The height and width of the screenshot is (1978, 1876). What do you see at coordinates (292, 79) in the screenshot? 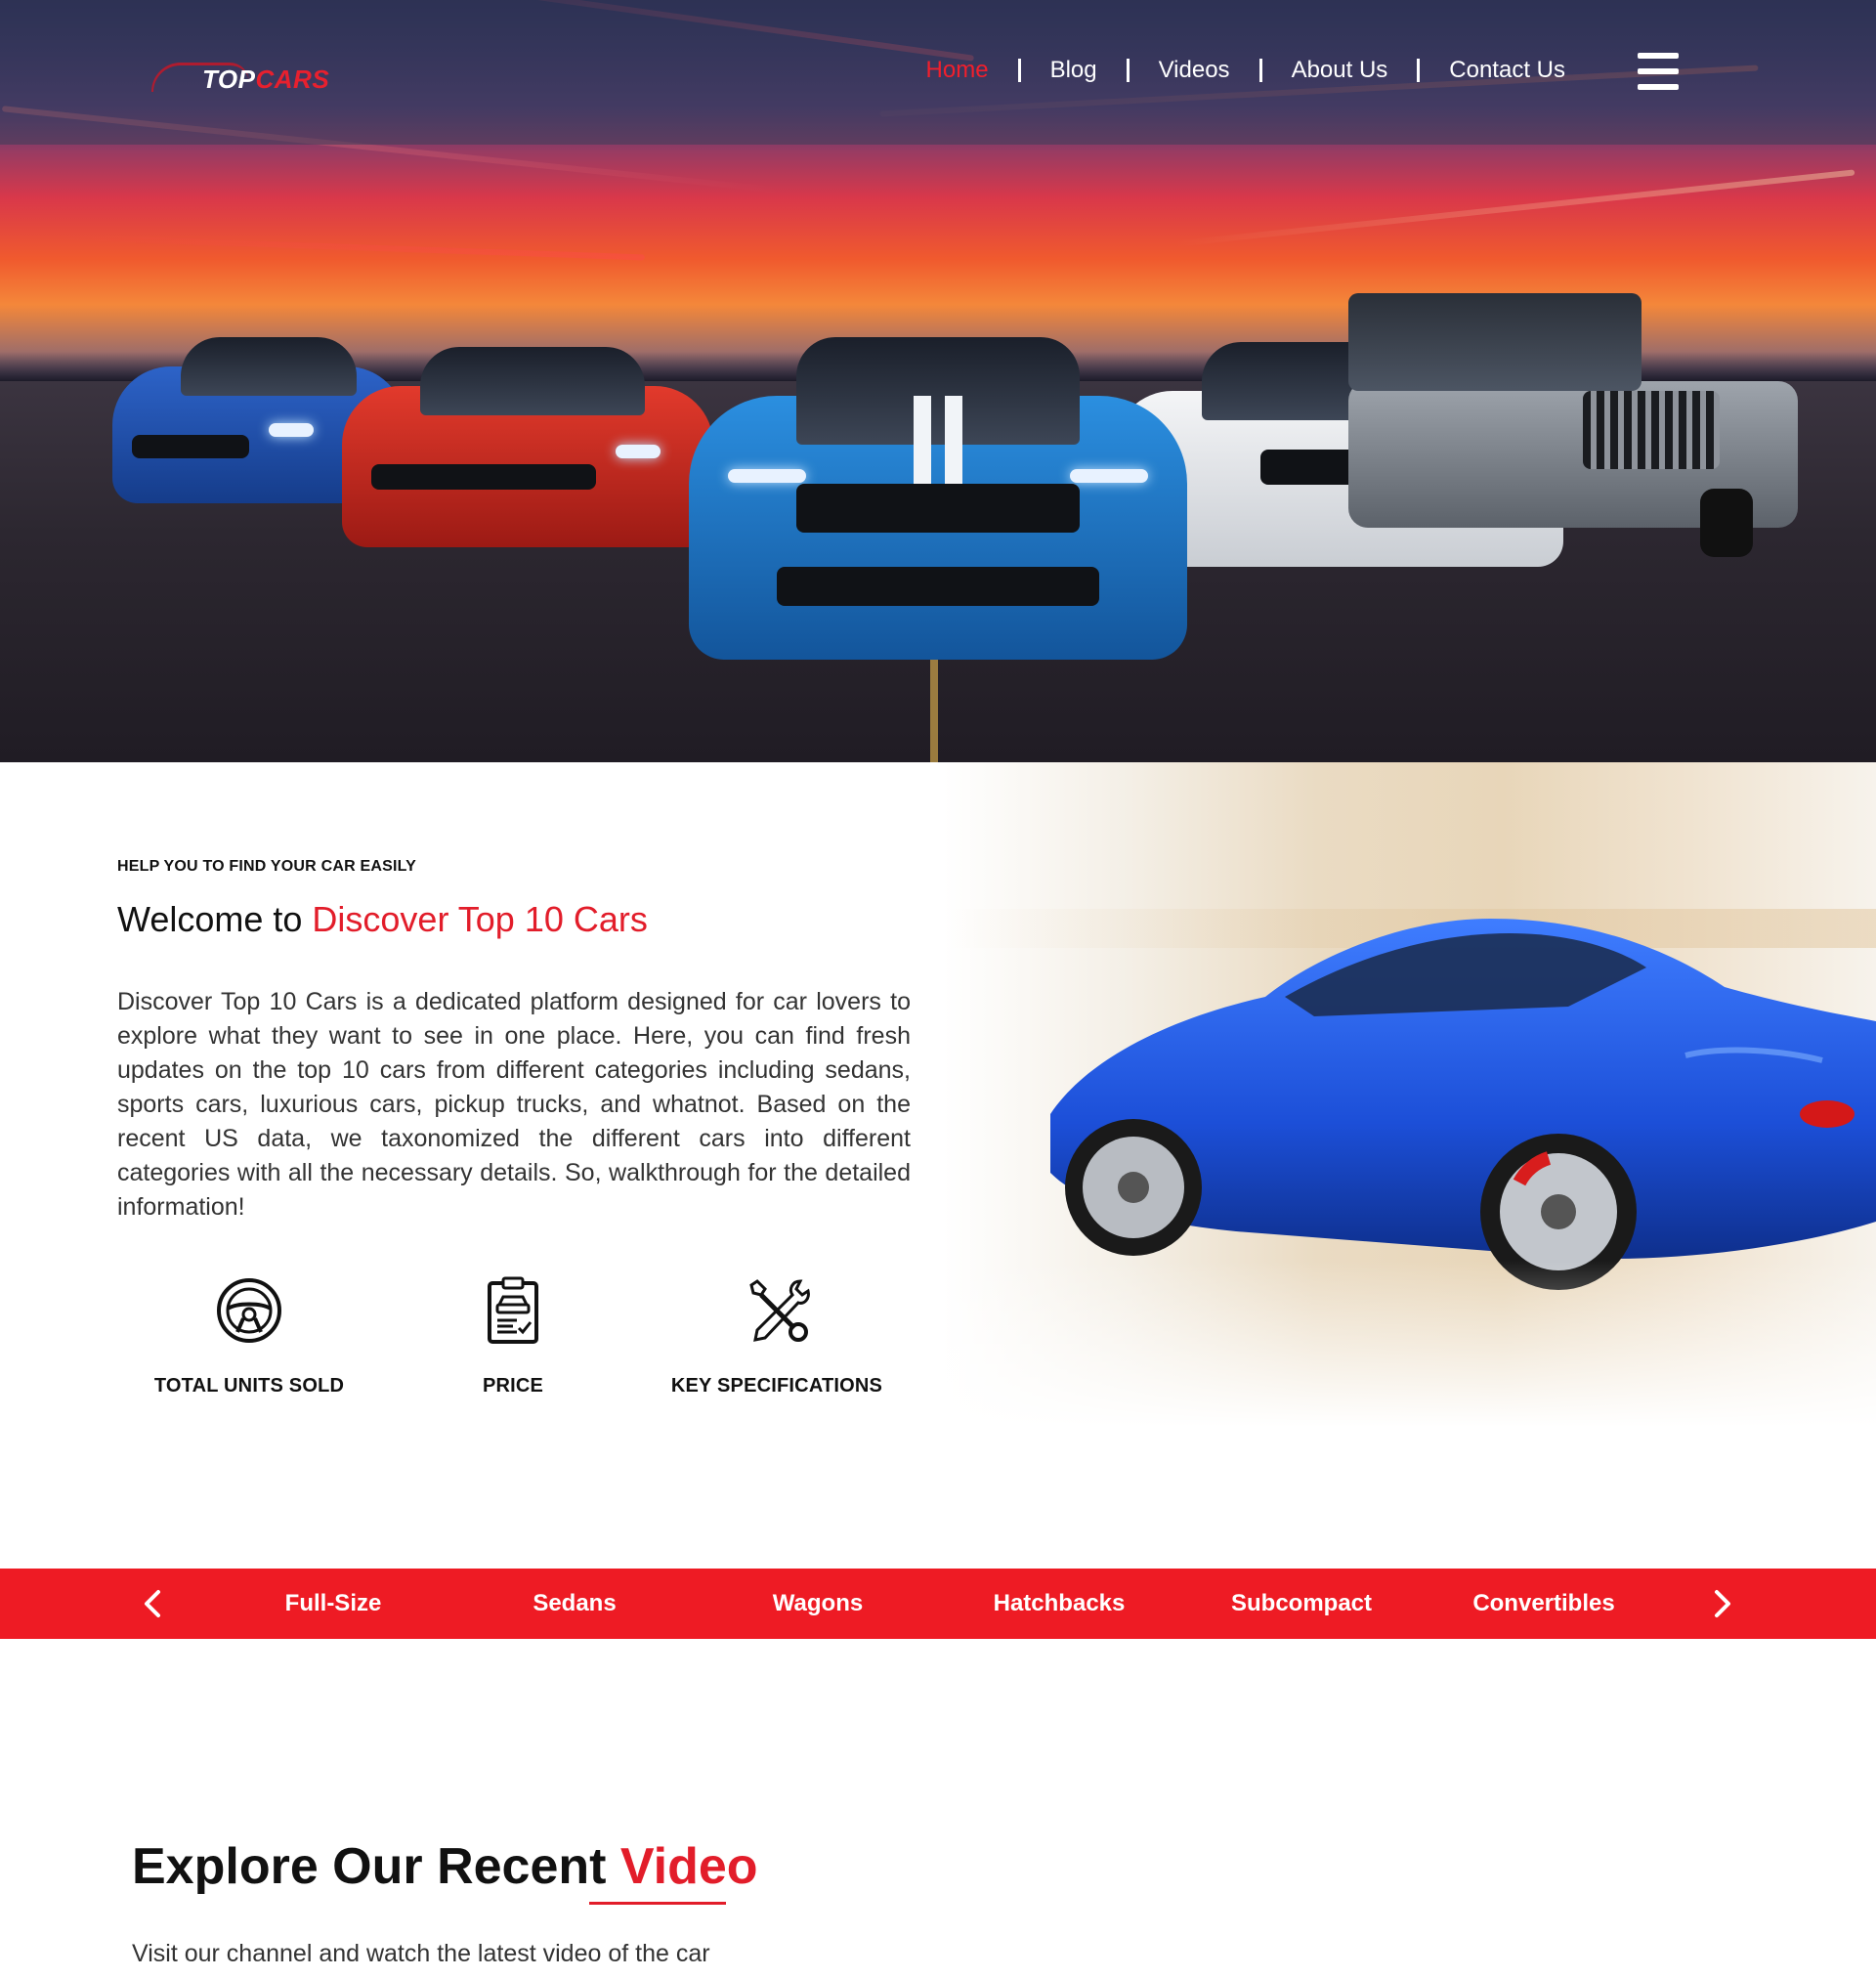
I see `logo-text-cars: CARS` at bounding box center [292, 79].